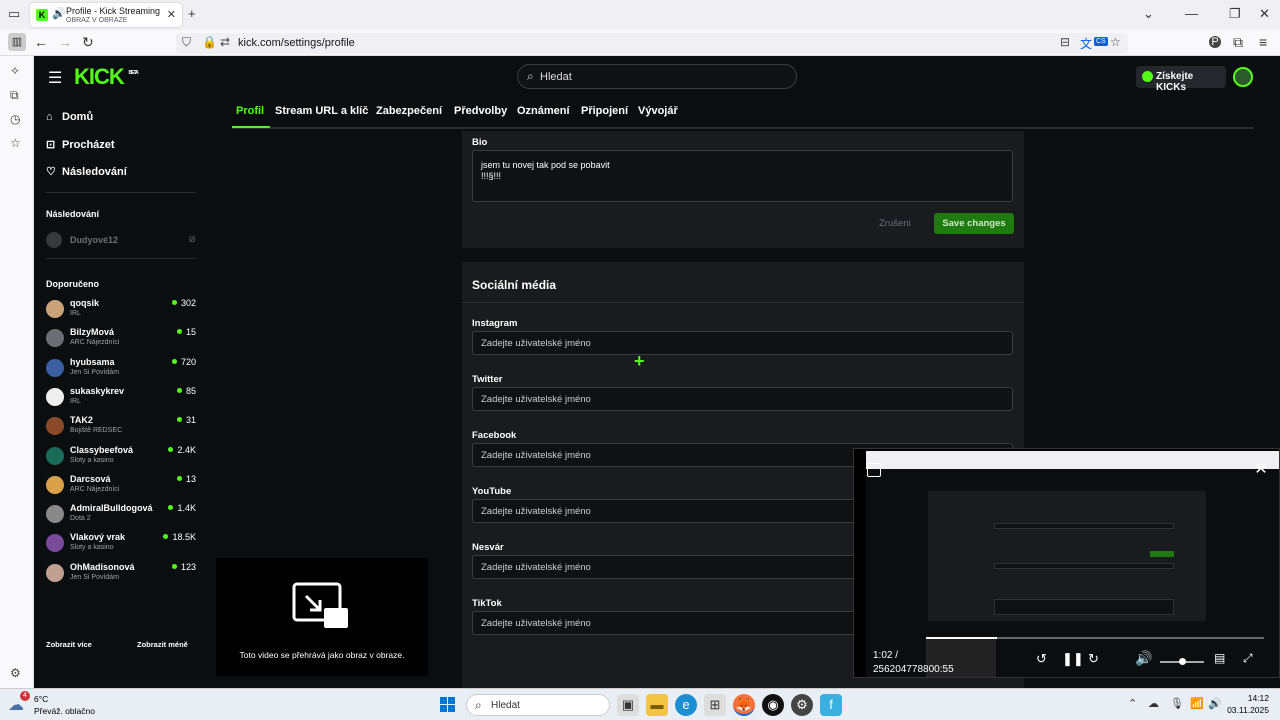  I want to click on tab-security: Zabezpečení, so click(409, 111).